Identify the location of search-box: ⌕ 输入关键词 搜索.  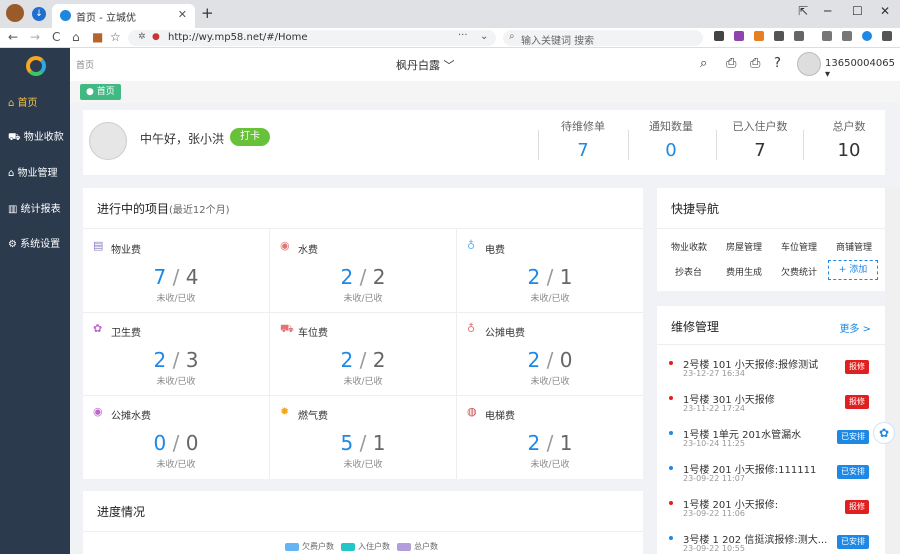
(603, 38).